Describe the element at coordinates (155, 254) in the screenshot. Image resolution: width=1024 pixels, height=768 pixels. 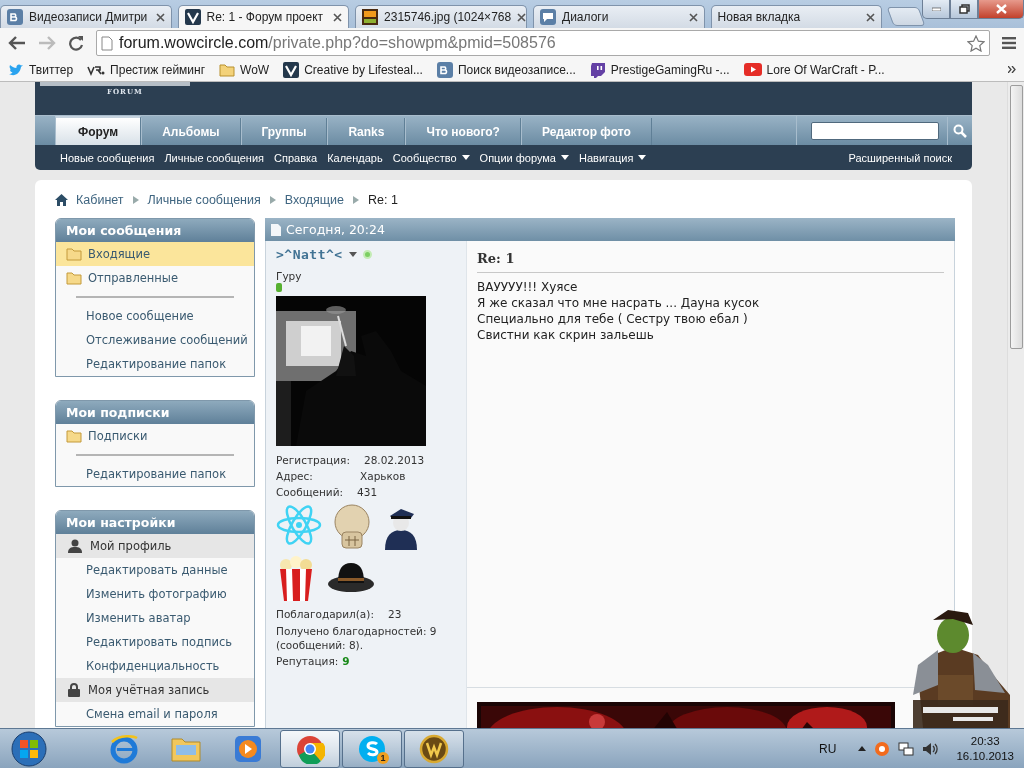
I see `folder-item: Входящие` at that location.